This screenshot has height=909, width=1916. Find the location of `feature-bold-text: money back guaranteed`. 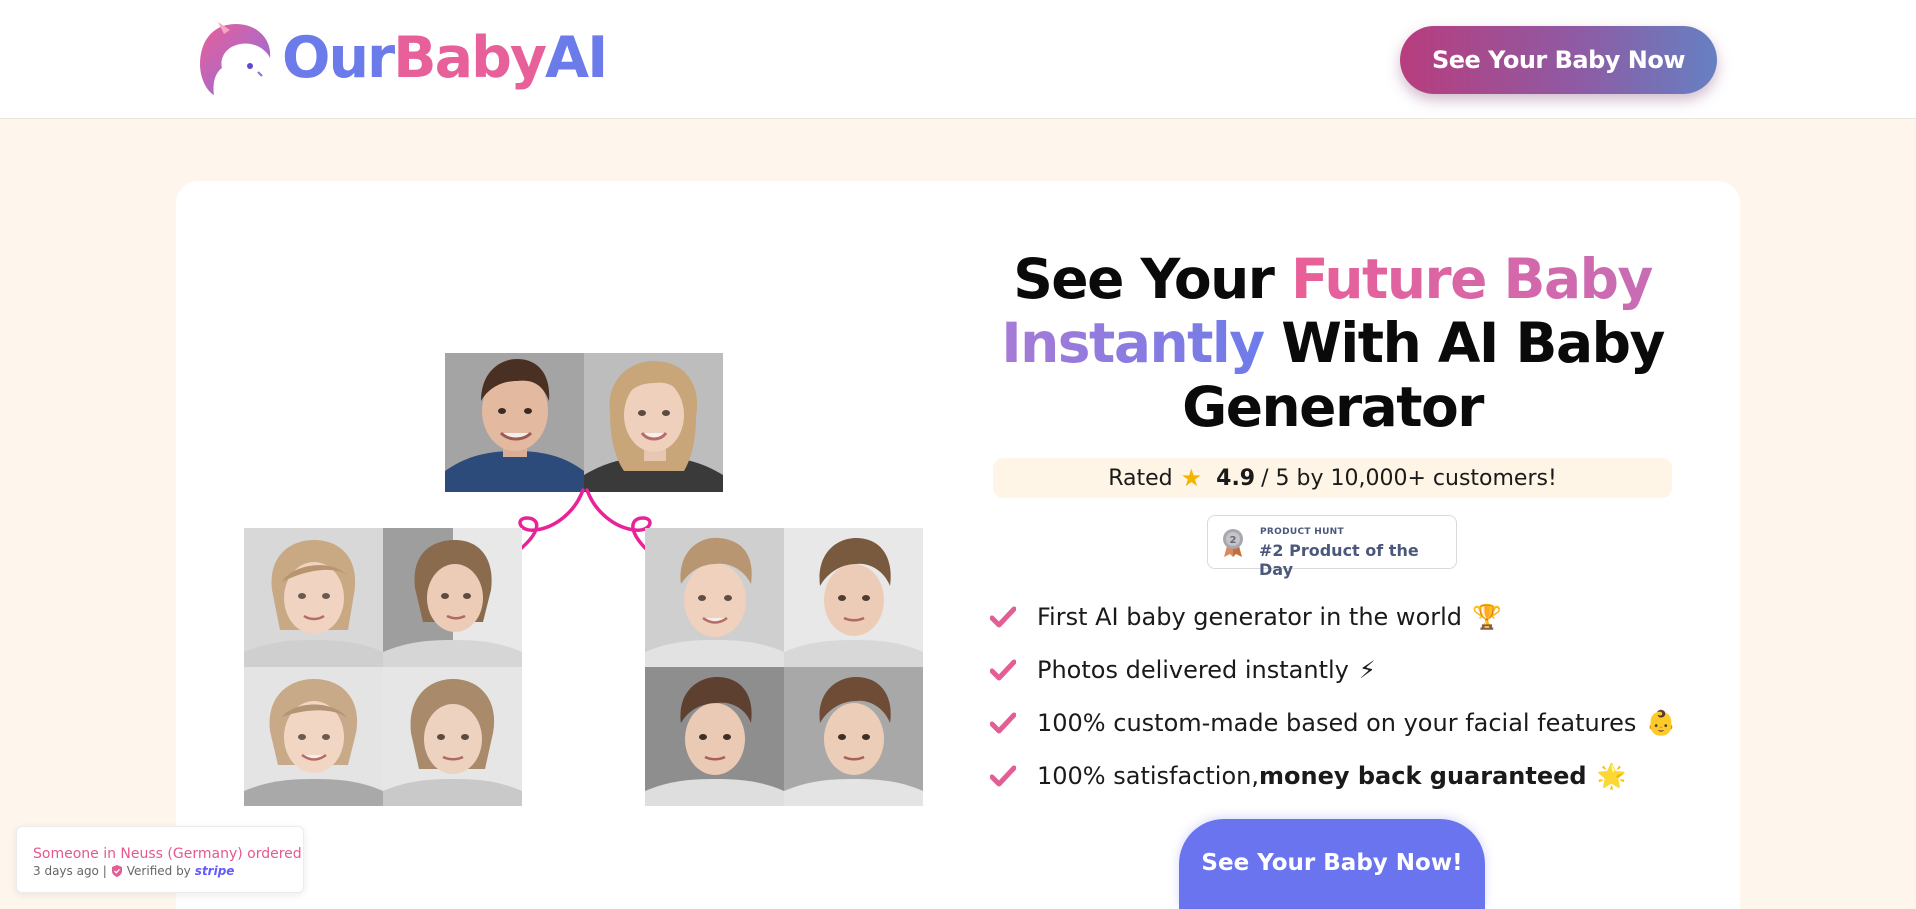

feature-bold-text: money back guaranteed is located at coordinates (1423, 775).